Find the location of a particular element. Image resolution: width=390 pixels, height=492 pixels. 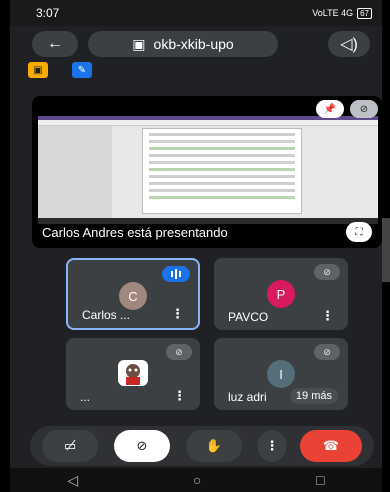

camera-off-icon: ▭̸ is located at coordinates (70, 445).